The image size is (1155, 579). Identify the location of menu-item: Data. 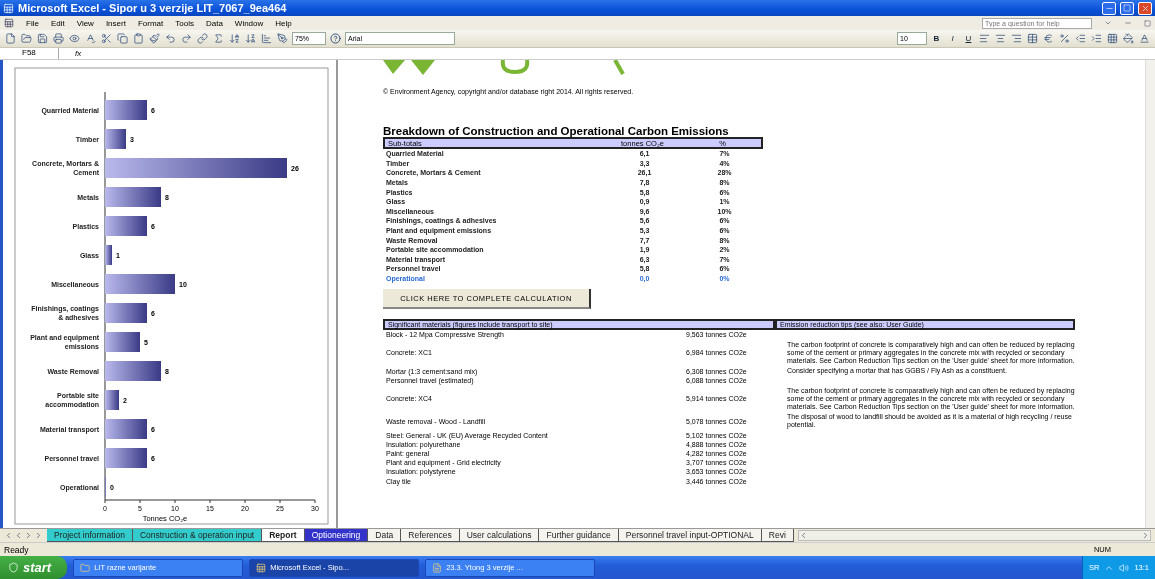
(214, 23).